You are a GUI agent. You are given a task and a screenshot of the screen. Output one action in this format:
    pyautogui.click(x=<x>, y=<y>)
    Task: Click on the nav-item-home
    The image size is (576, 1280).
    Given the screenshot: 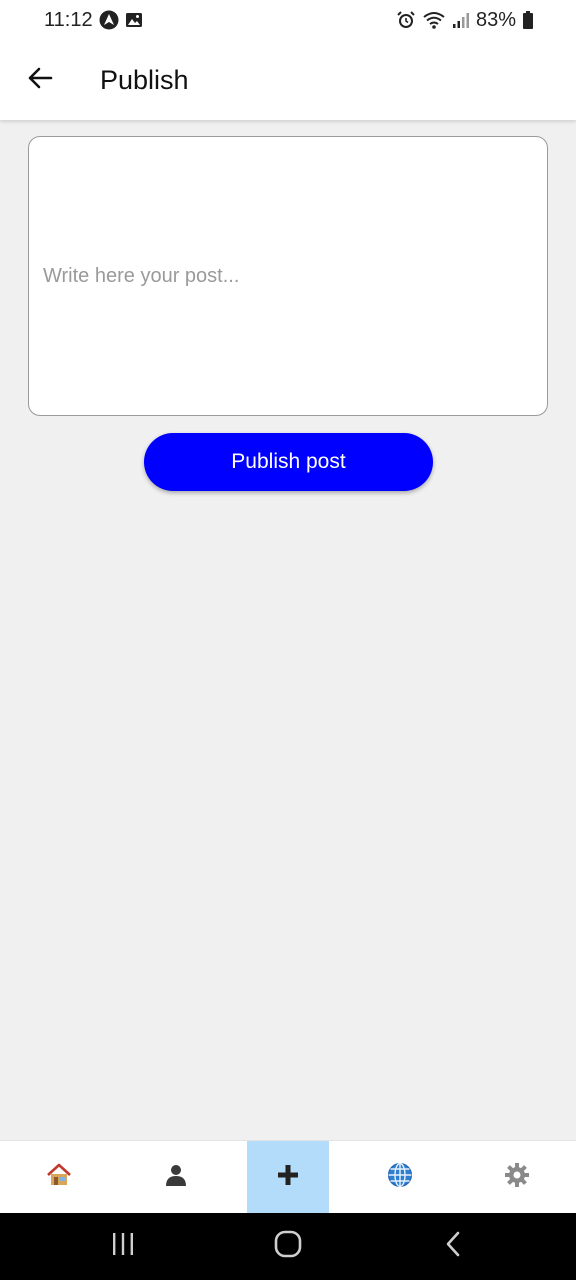 What is the action you would take?
    pyautogui.click(x=59, y=1177)
    